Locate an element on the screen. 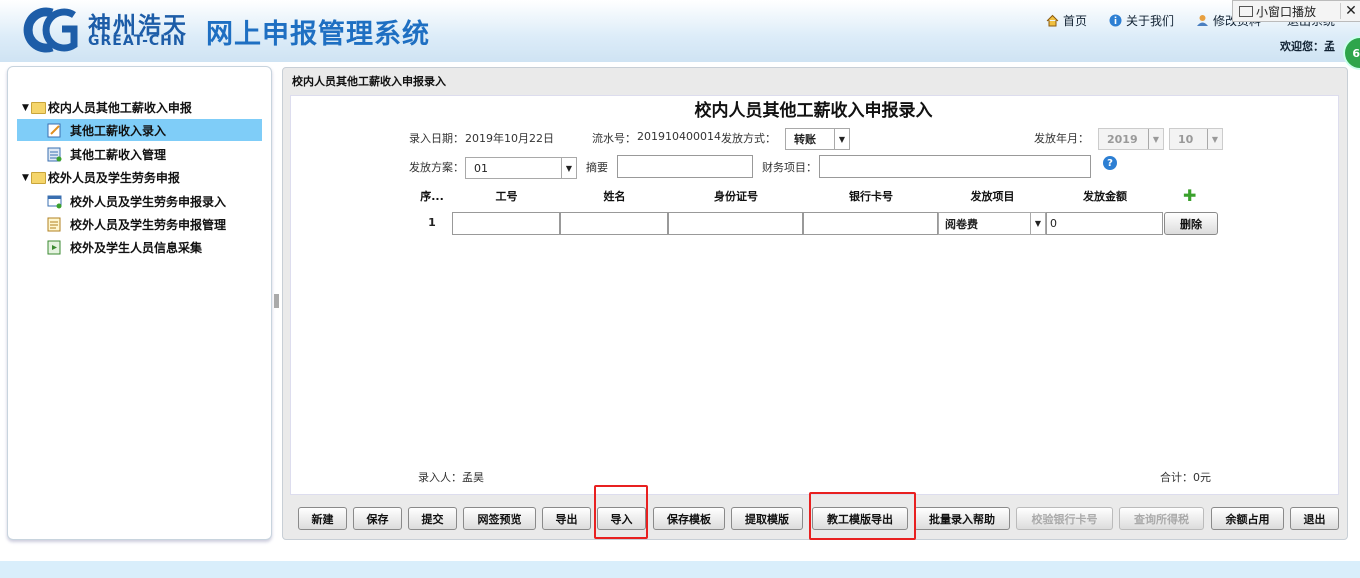  user-icon is located at coordinates (1202, 20).